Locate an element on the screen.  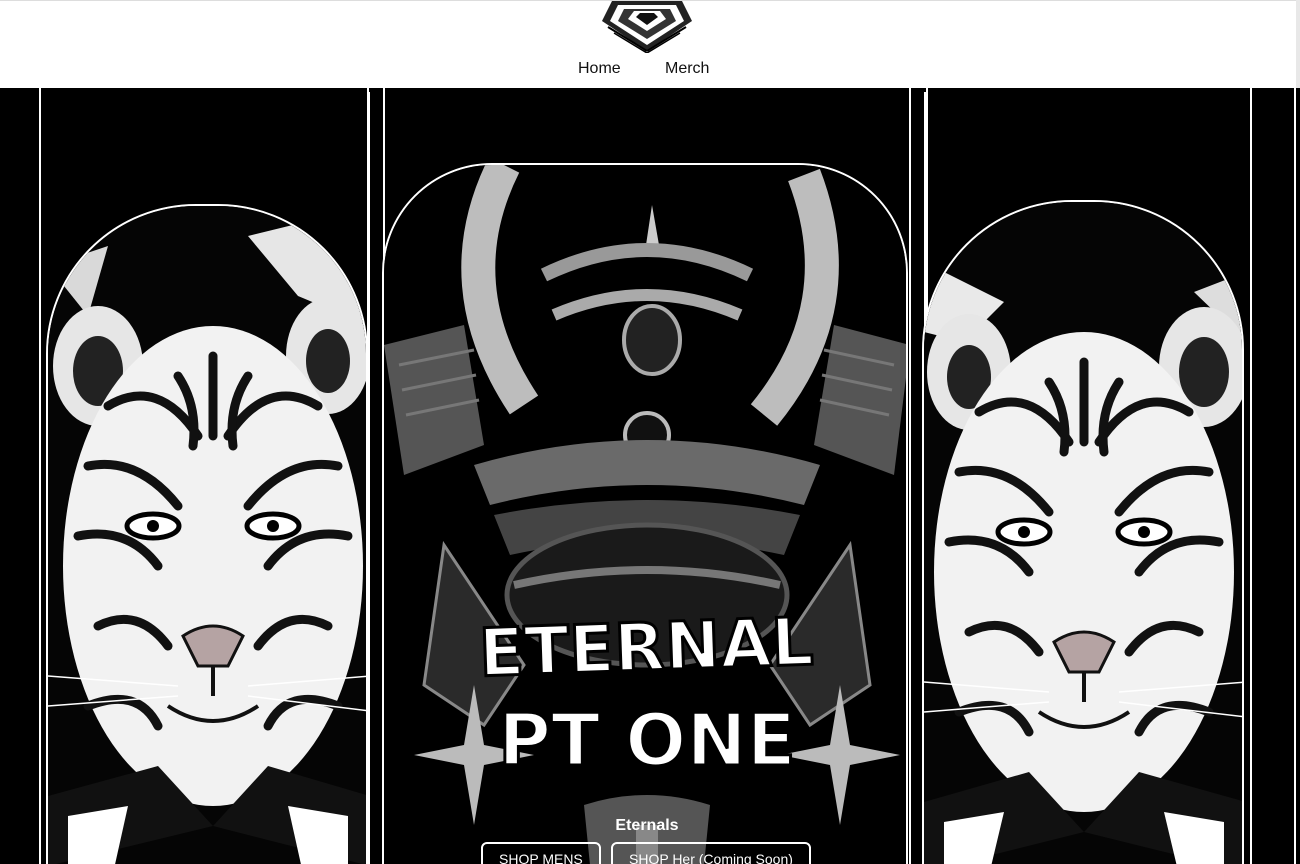
site-header: Home Merch is located at coordinates (650, 44).